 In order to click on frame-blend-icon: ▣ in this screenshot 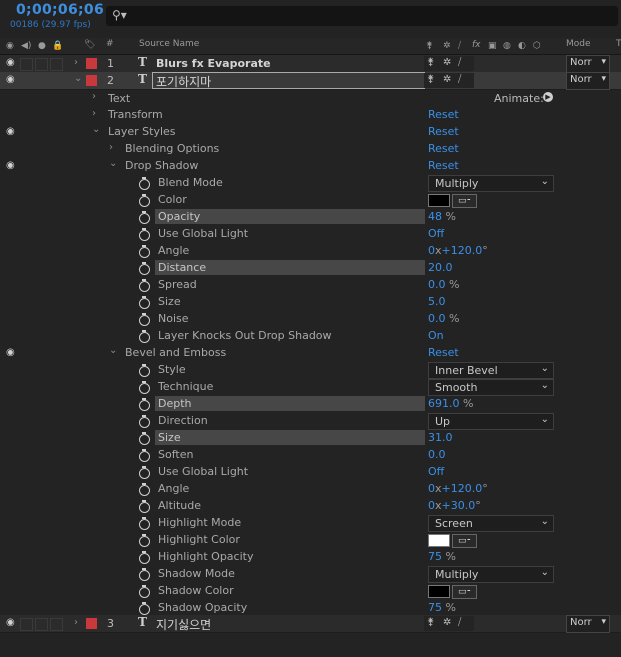, I will do `click(492, 46)`.